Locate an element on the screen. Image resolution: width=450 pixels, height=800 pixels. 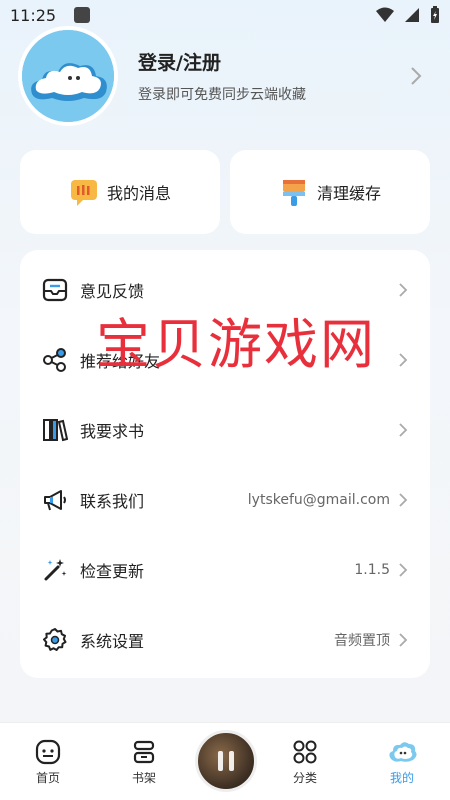
nav-label: 首页 is located at coordinates (47, 778).